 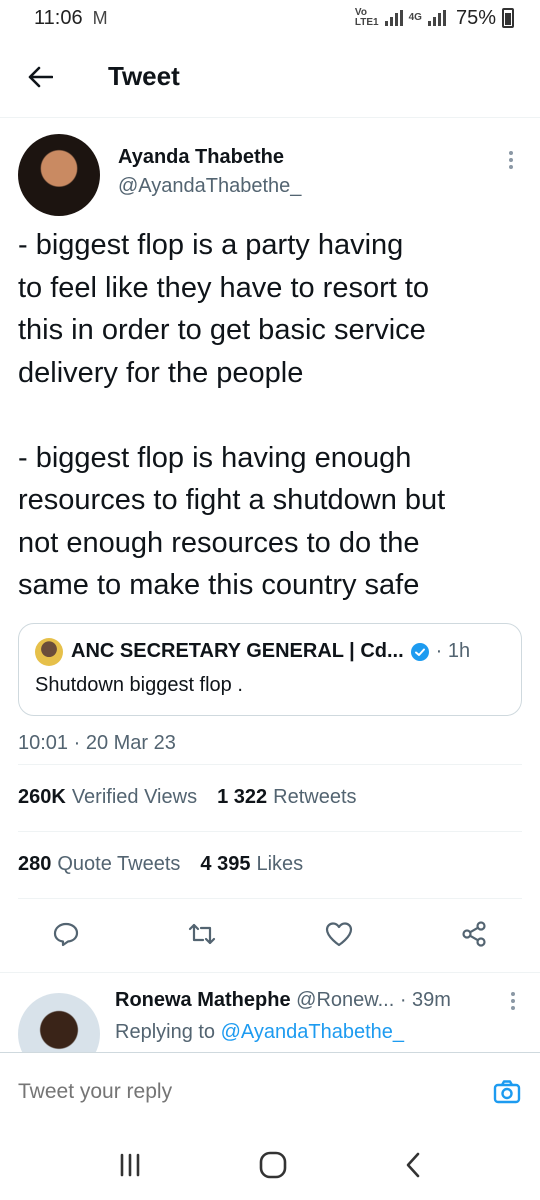 I want to click on tweet-author-row: Ayanda Thabethe @AyandaThabethe_, so click(x=270, y=176).